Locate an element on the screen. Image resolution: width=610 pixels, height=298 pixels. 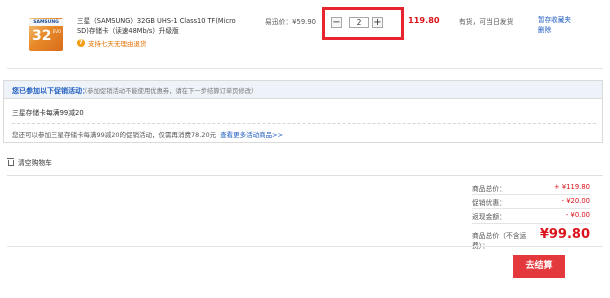
checkout-button: 去结算 is located at coordinates (539, 266).